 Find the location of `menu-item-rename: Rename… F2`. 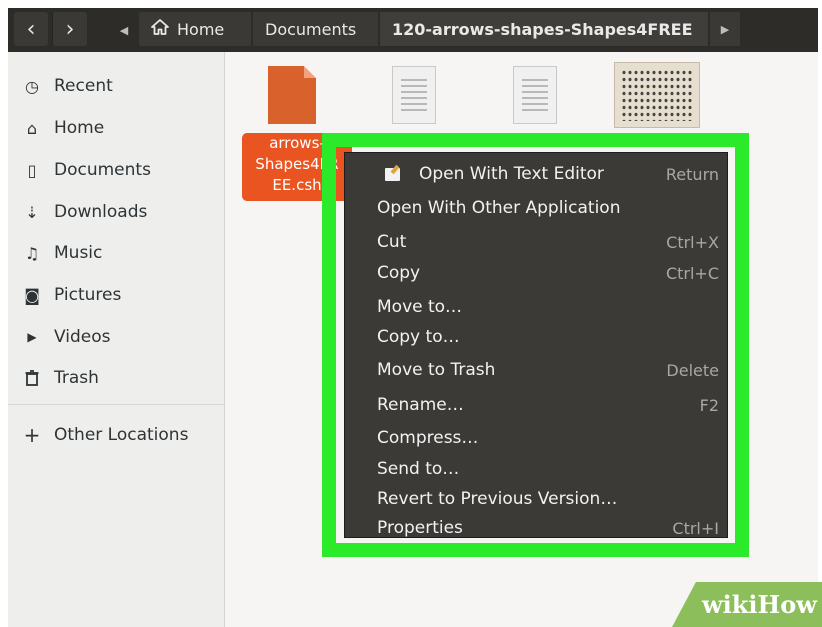

menu-item-rename: Rename… F2 is located at coordinates (551, 405).